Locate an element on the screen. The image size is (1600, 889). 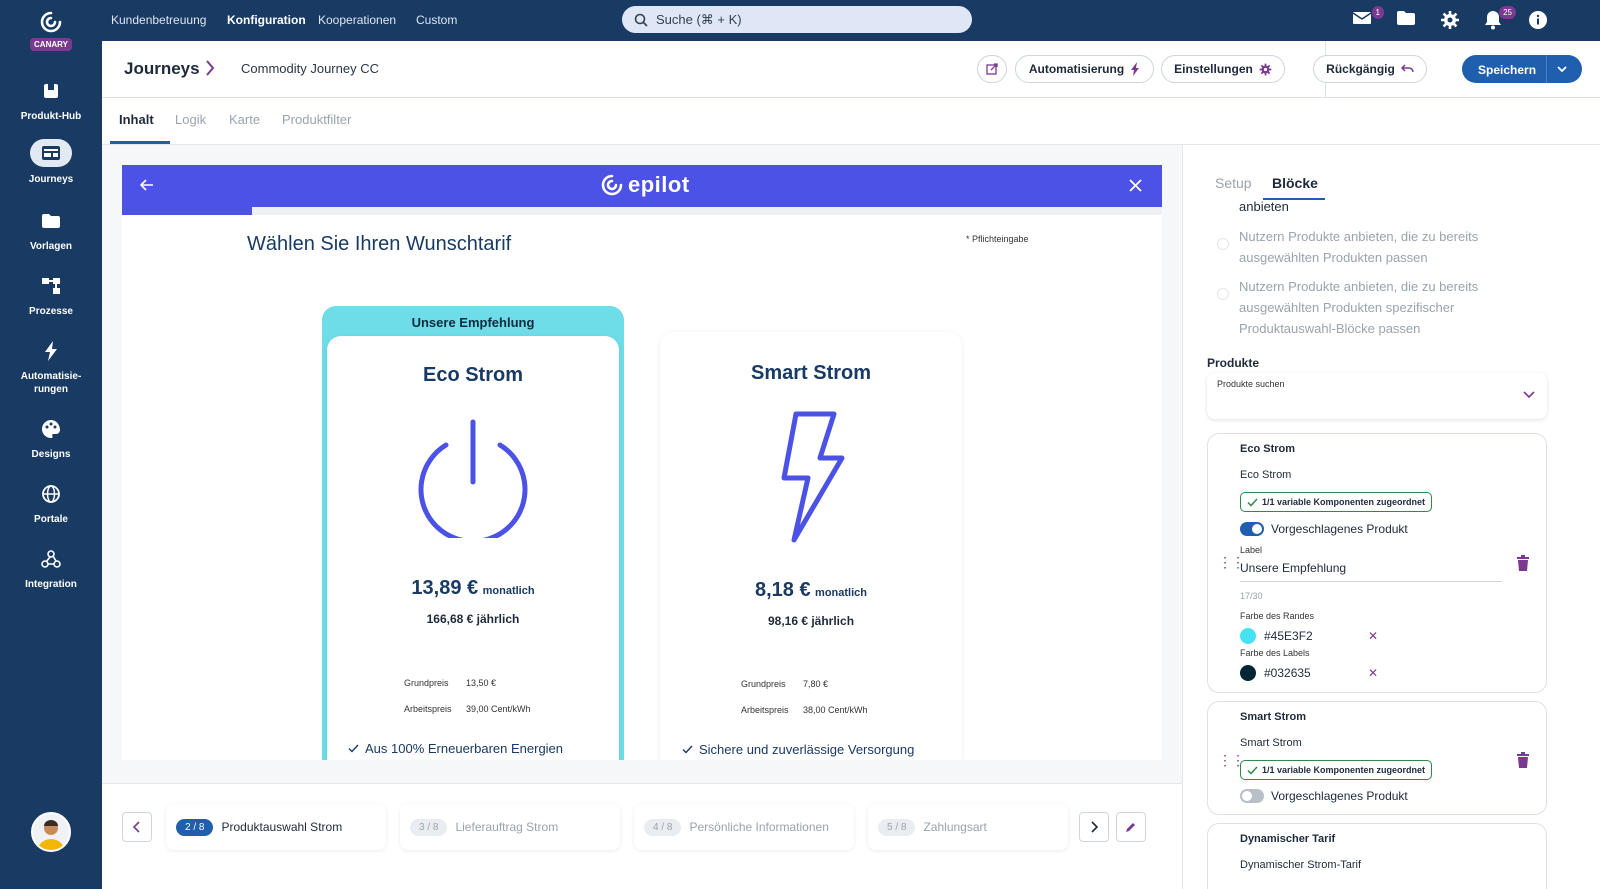
work-price-label: Arbeitspreis is located at coordinates (765, 710).